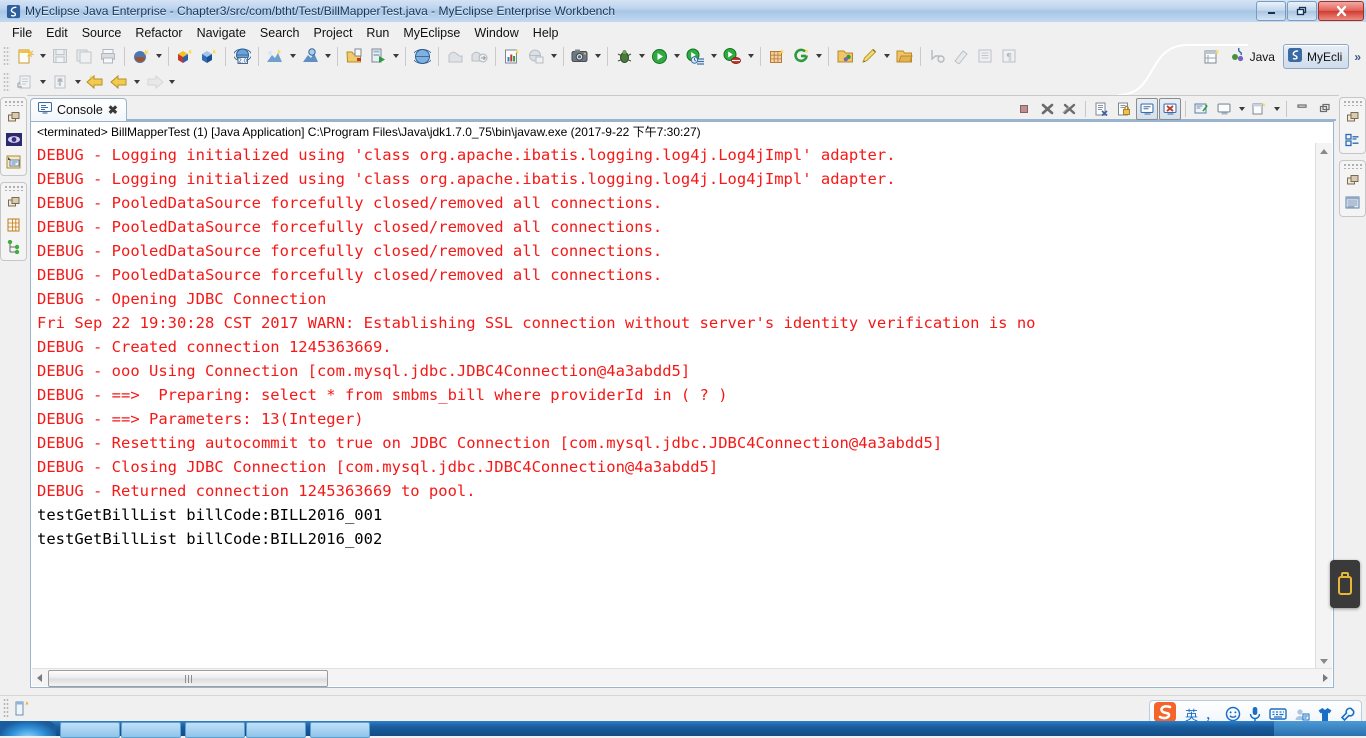 The image size is (1366, 738). I want to click on new-wizard-dropdown-icon, so click(42, 56).